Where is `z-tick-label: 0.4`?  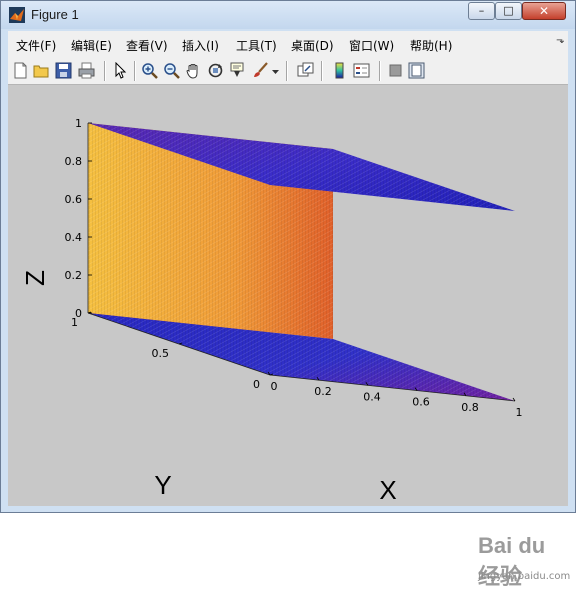 z-tick-label: 0.4 is located at coordinates (74, 237).